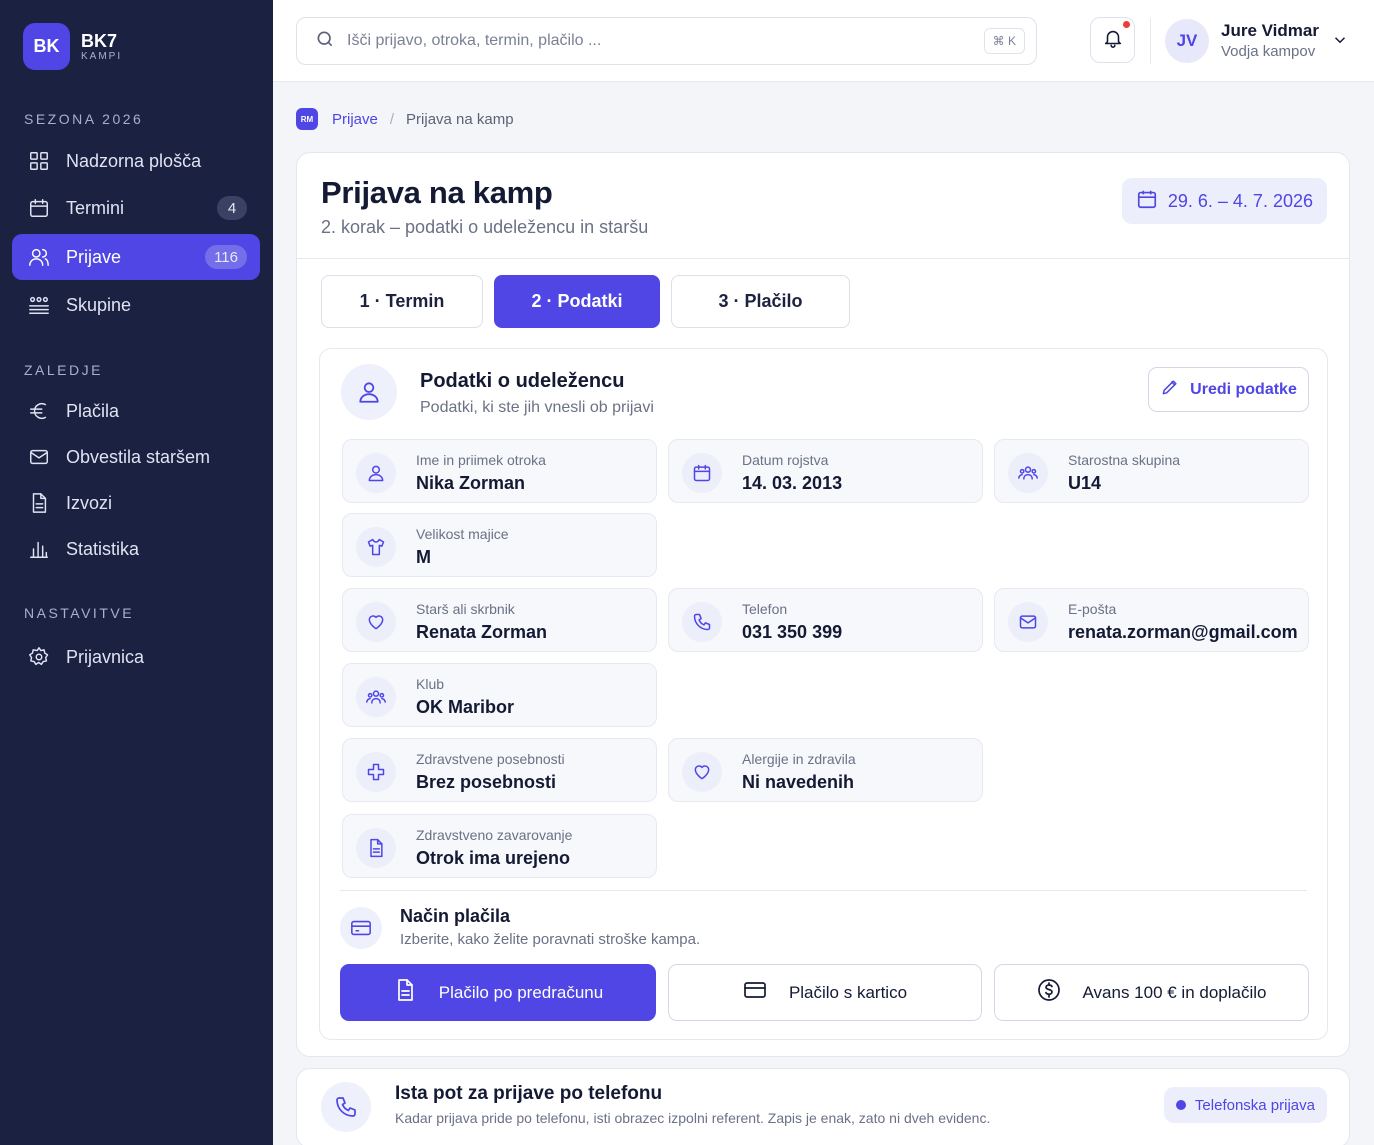 Image resolution: width=1374 pixels, height=1145 pixels. I want to click on bar-chart-icon, so click(39, 549).